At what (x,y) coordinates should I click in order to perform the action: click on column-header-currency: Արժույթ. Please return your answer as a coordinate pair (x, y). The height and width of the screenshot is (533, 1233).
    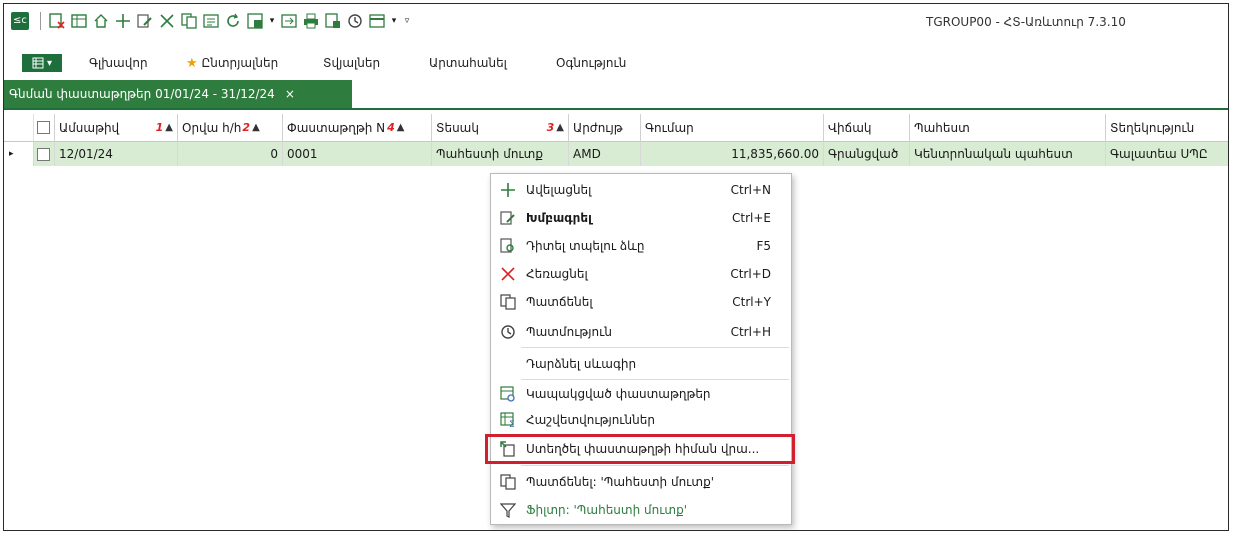
    Looking at the image, I should click on (605, 128).